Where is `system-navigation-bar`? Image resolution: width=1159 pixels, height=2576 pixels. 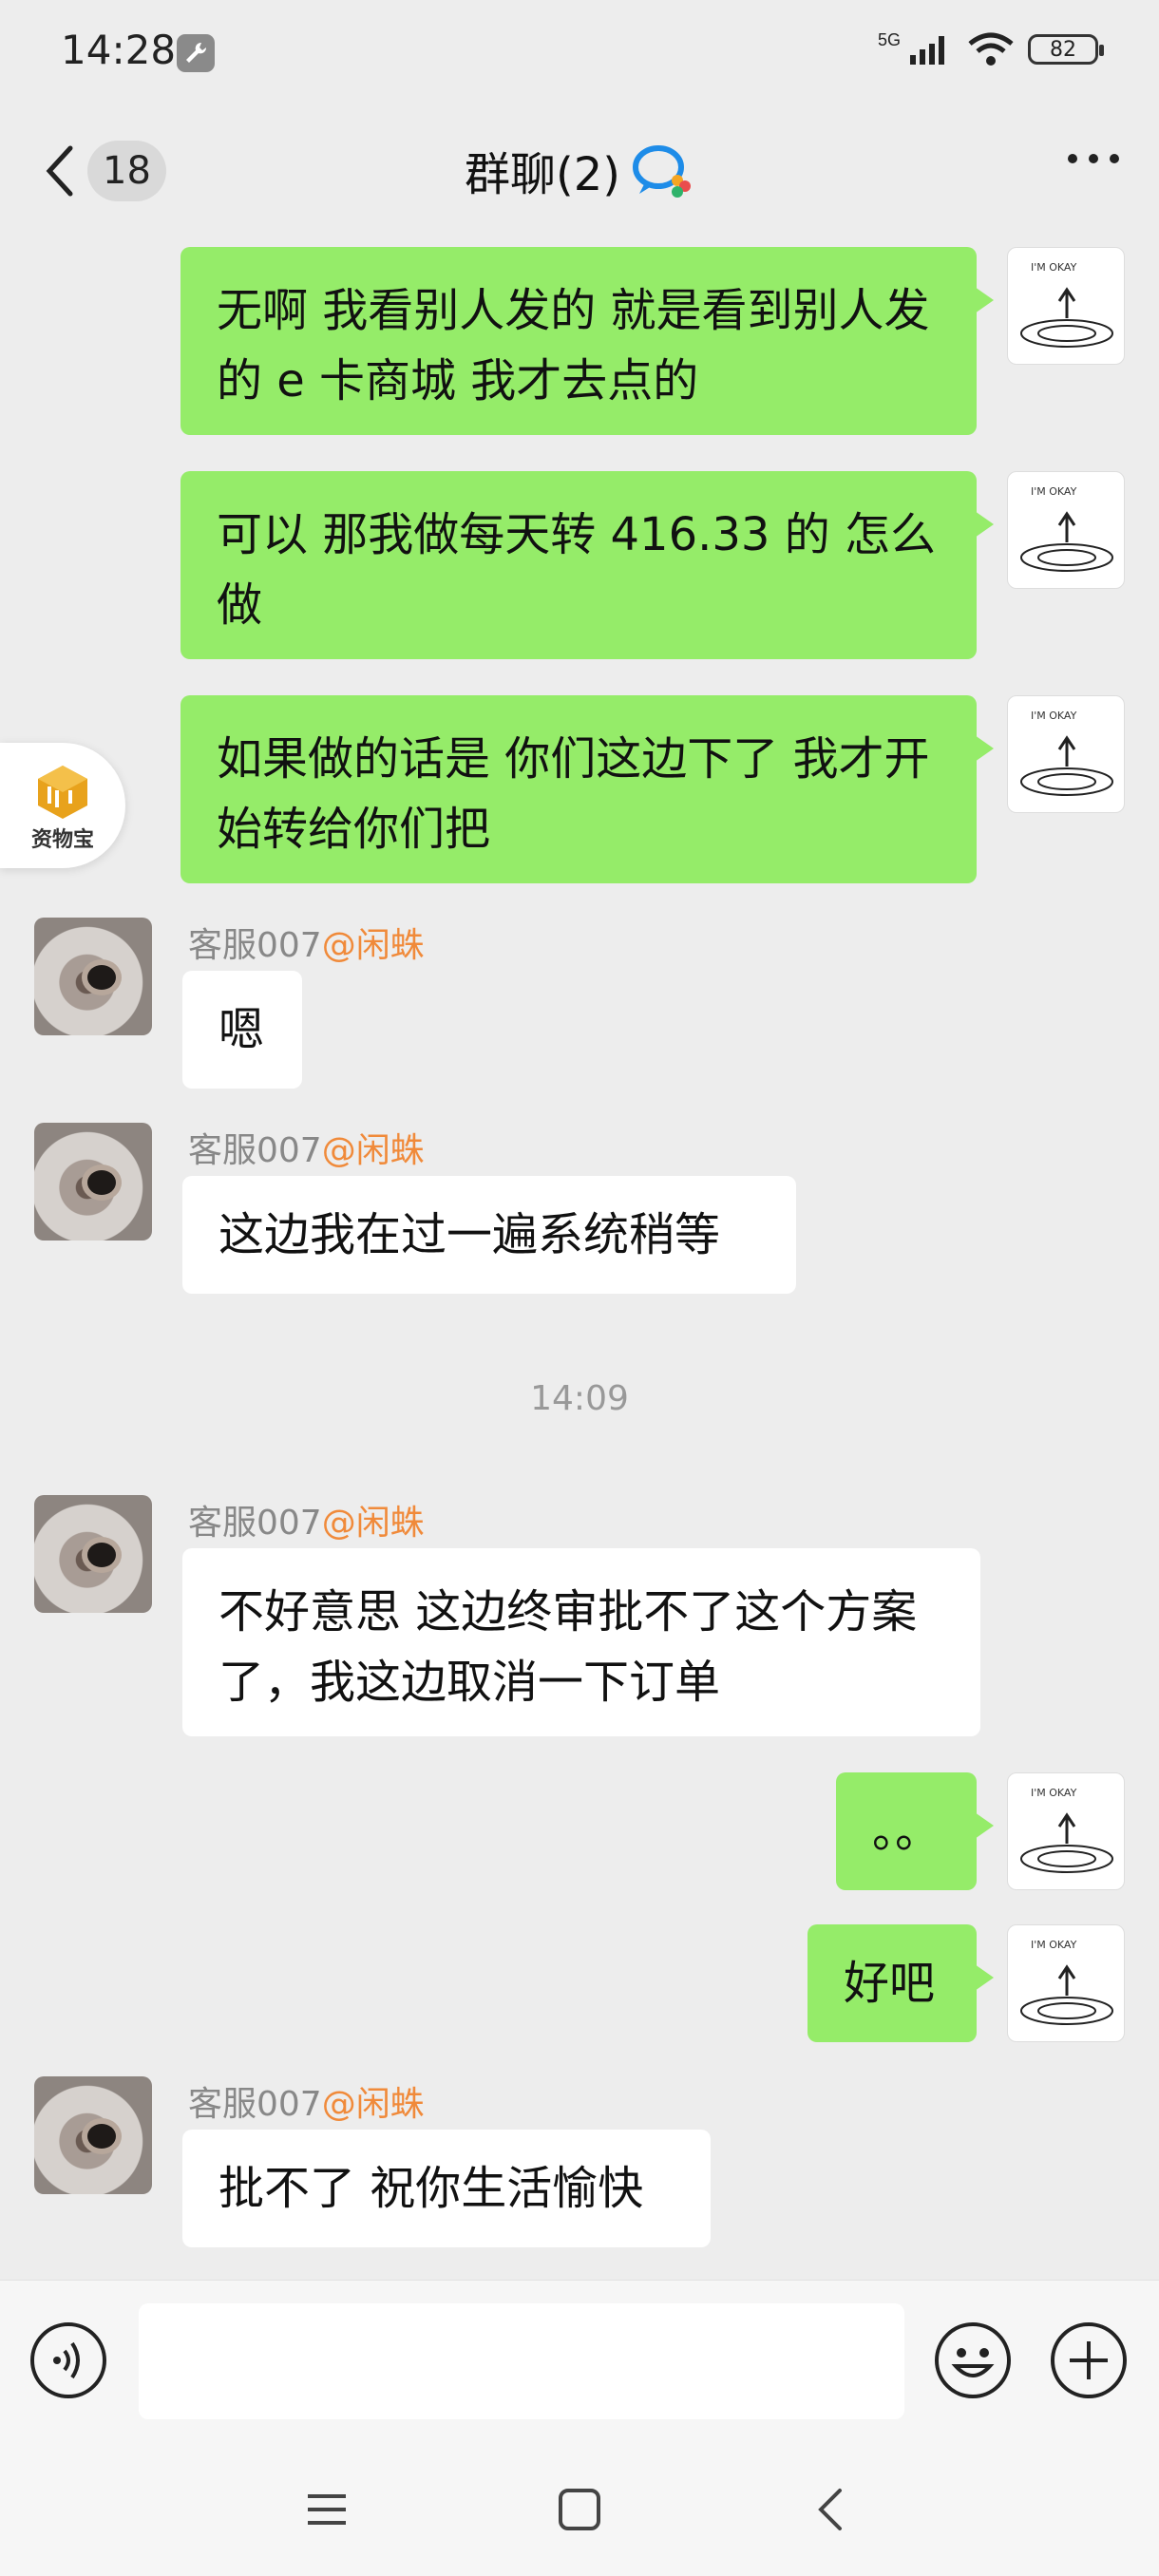 system-navigation-bar is located at coordinates (579, 2509).